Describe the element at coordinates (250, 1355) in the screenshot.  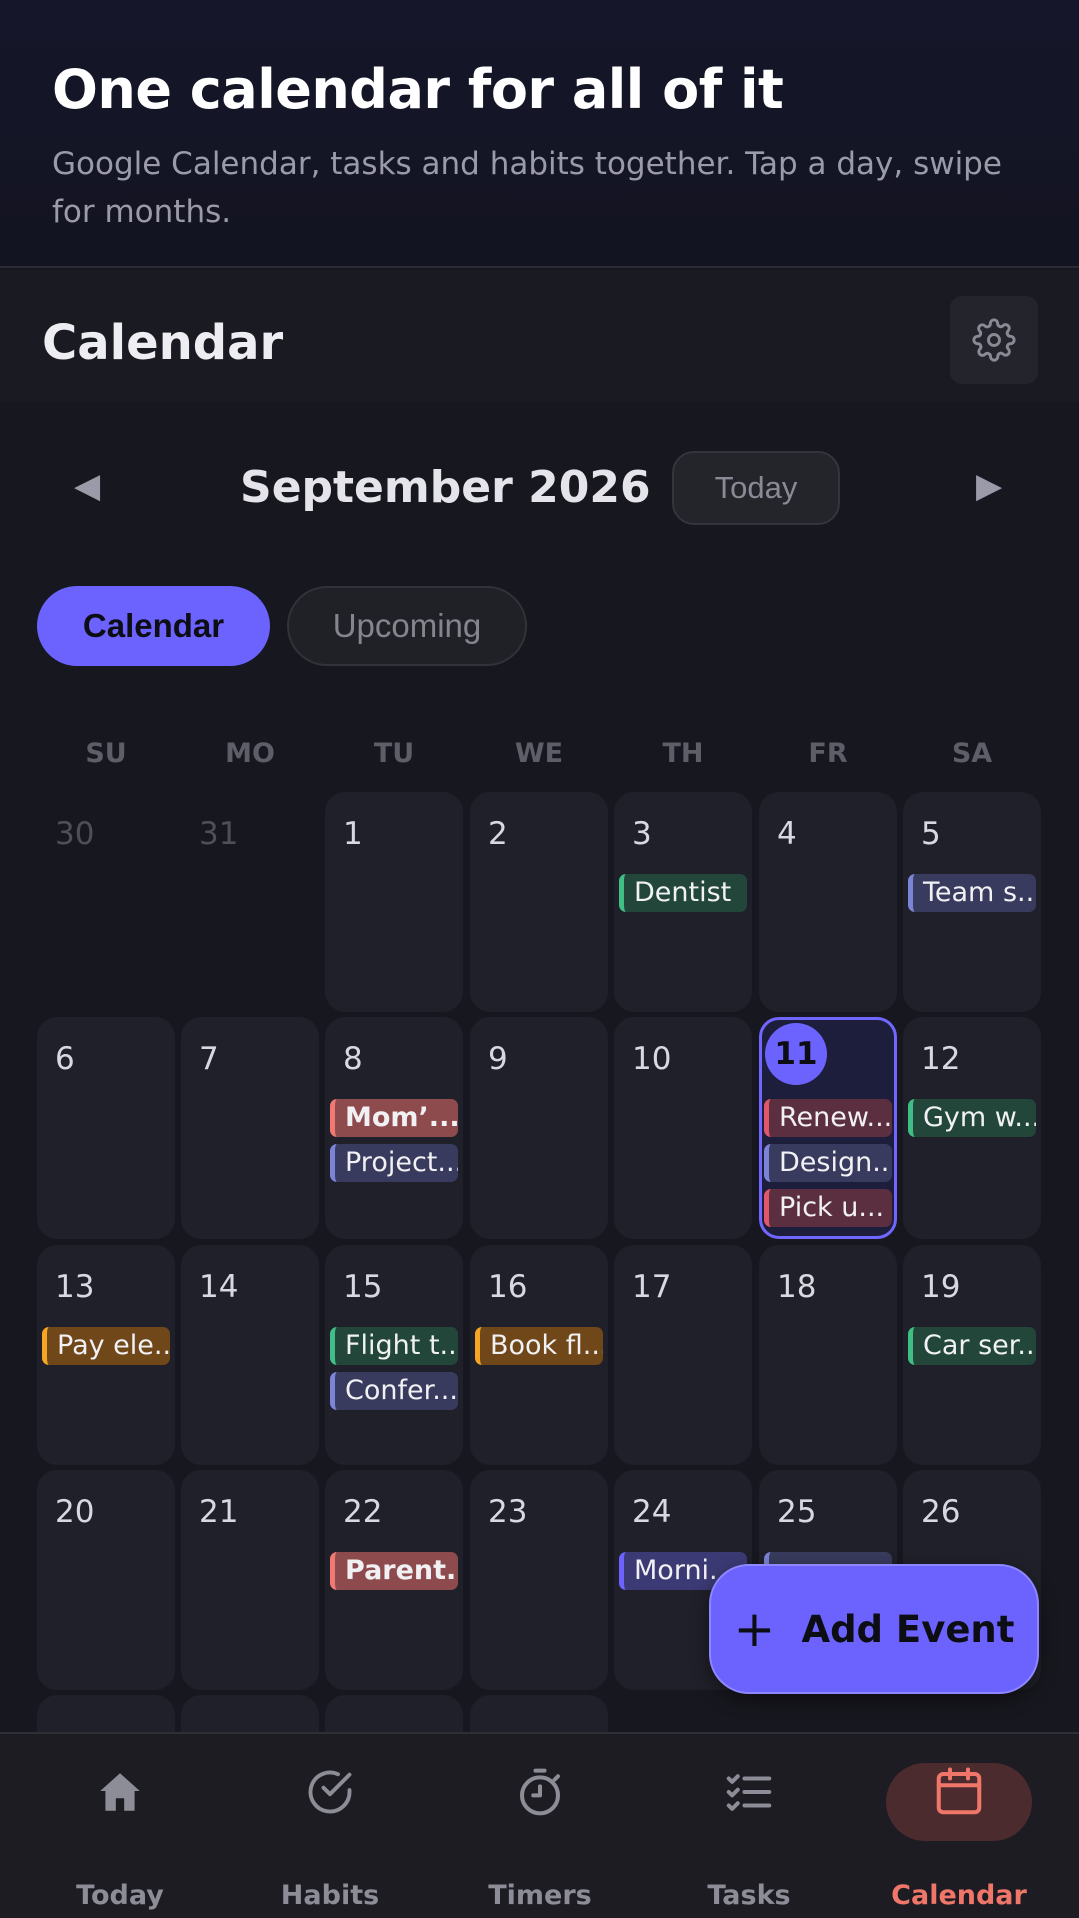
I see `day-cell: 14` at that location.